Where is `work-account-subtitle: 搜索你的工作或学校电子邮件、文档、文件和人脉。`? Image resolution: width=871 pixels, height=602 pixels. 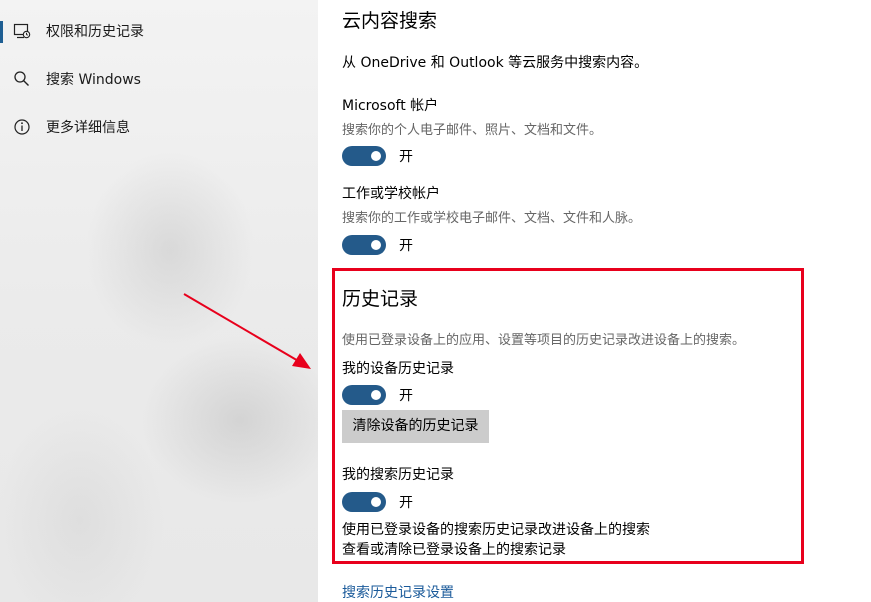
work-account-subtitle: 搜索你的工作或学校电子邮件、文档、文件和人脉。 is located at coordinates (492, 218).